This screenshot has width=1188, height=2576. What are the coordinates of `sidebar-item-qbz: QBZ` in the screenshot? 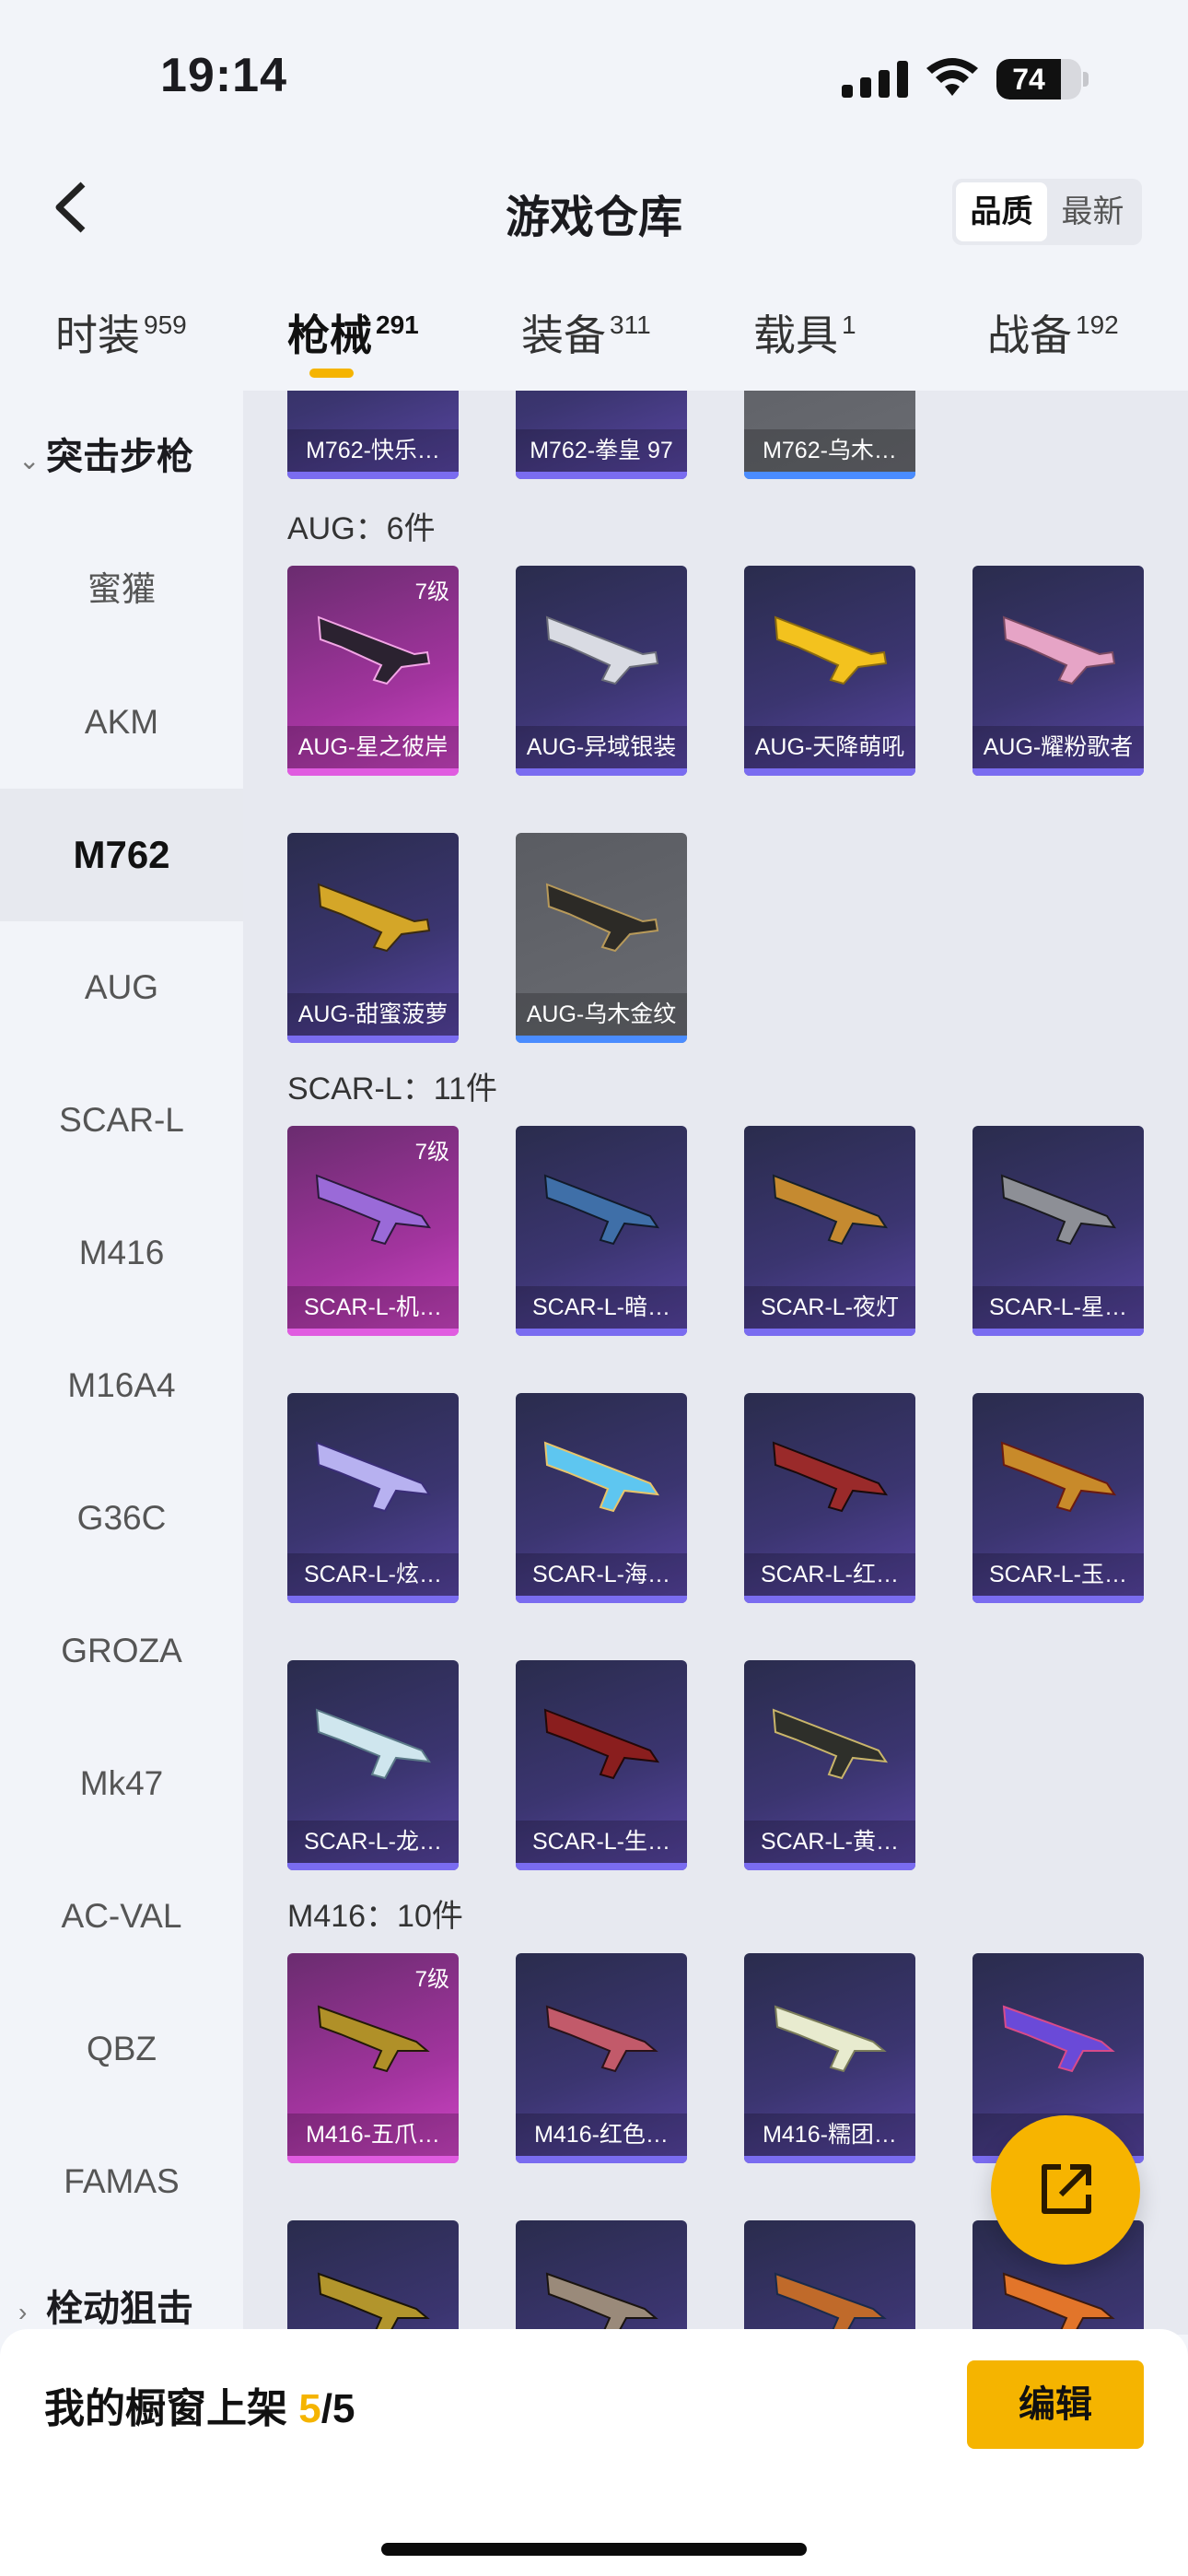 It's located at (121, 2049).